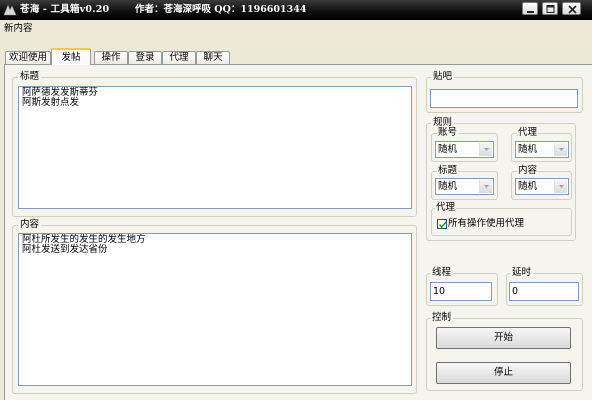 The height and width of the screenshot is (400, 592). I want to click on proxy-all-checkbox, so click(442, 224).